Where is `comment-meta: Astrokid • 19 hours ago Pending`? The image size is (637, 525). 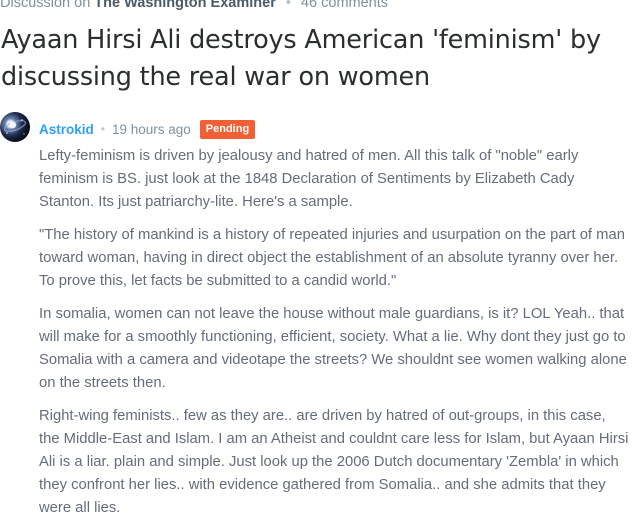
comment-meta: Astrokid • 19 hours ago Pending is located at coordinates (147, 129).